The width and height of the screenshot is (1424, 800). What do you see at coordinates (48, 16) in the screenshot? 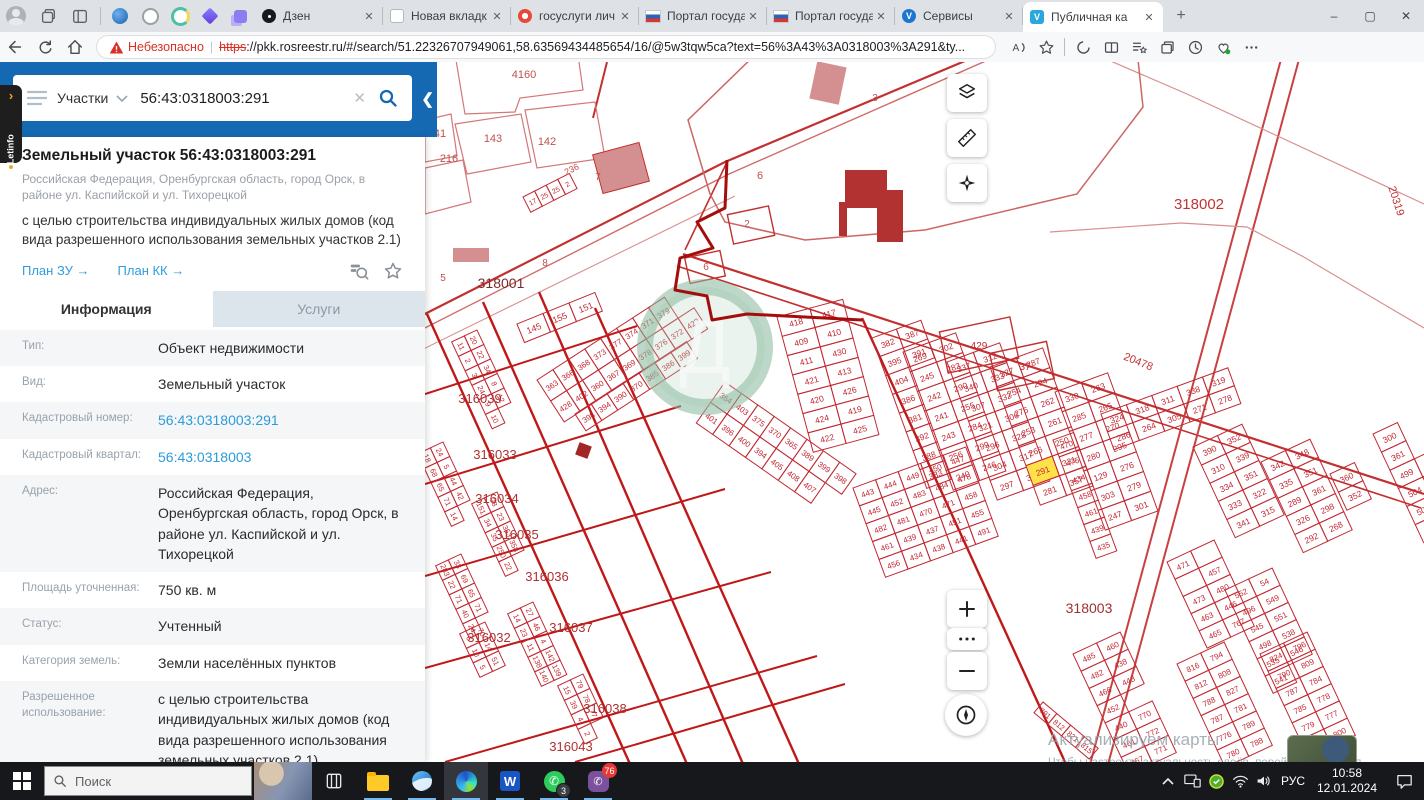
I see `workspaces-icon` at bounding box center [48, 16].